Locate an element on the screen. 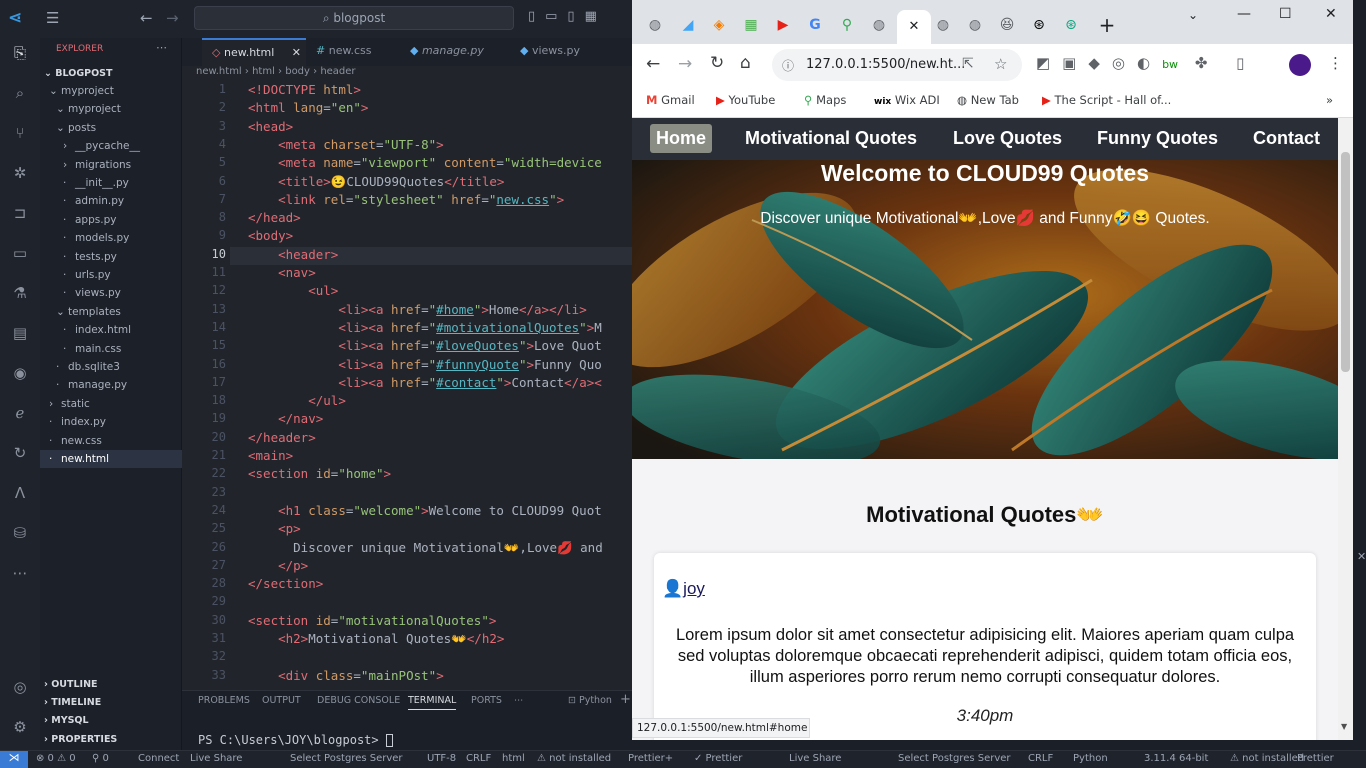  tree-item: · db.sqlite3 is located at coordinates (111, 367).